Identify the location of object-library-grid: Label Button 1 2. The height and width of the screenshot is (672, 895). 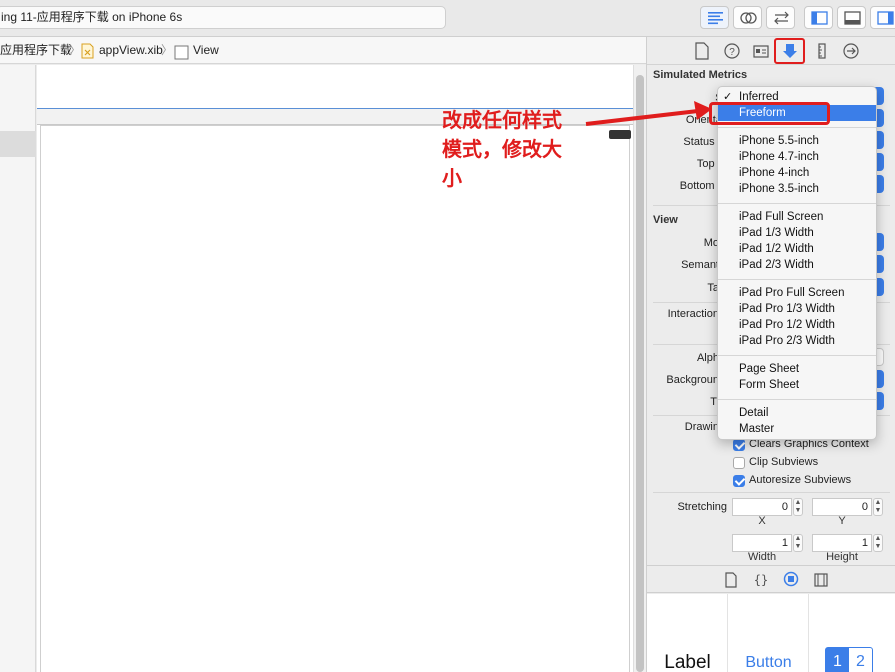
(771, 633).